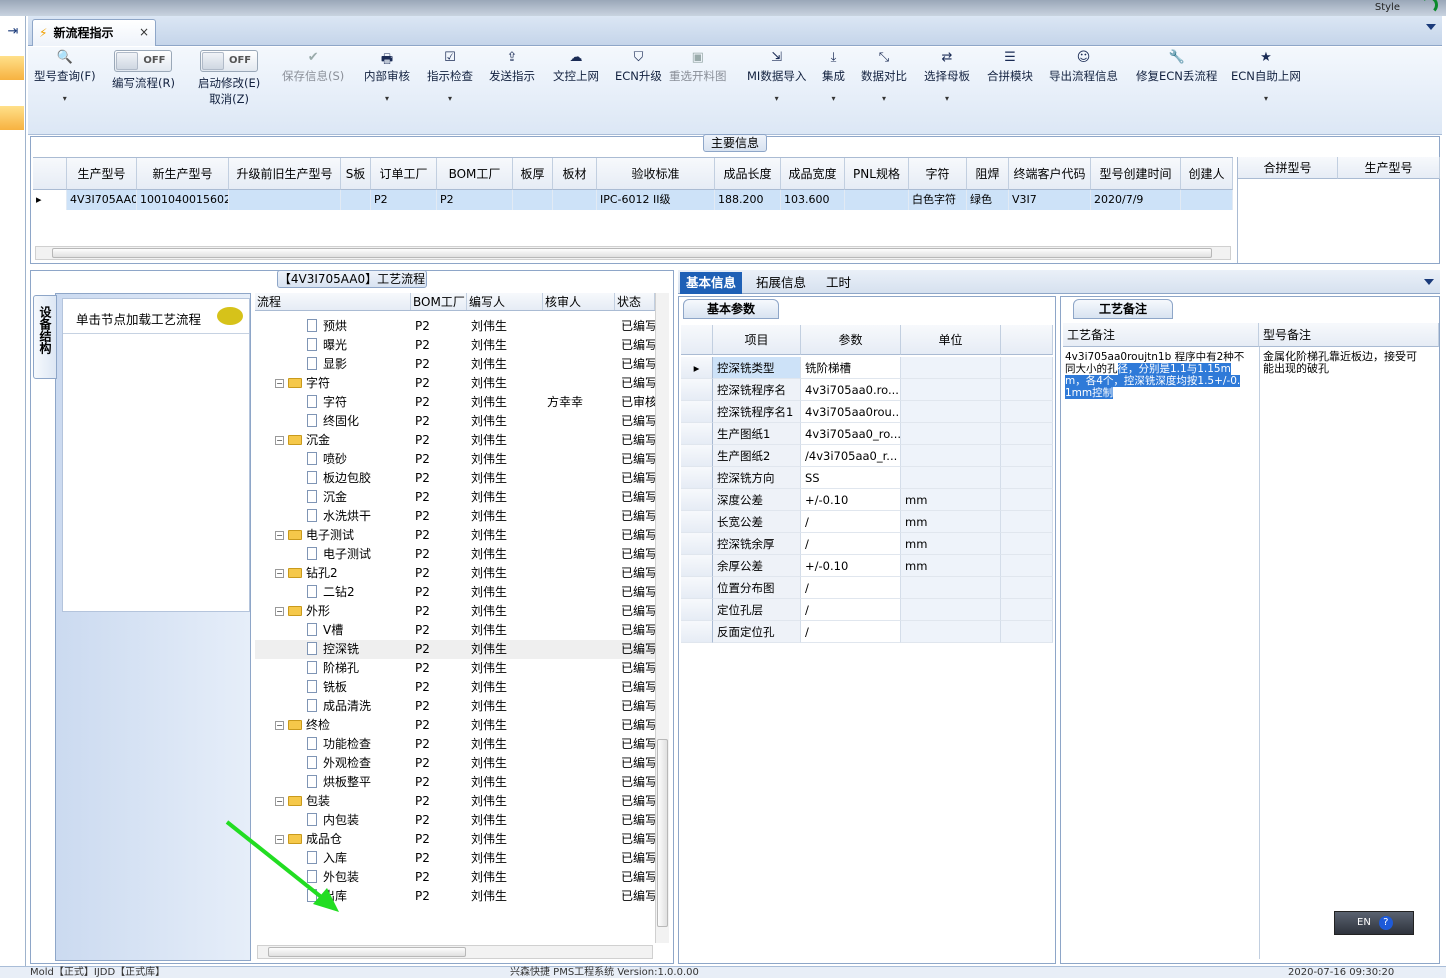  I want to click on col-header: 升级前旧生产型号, so click(285, 174).